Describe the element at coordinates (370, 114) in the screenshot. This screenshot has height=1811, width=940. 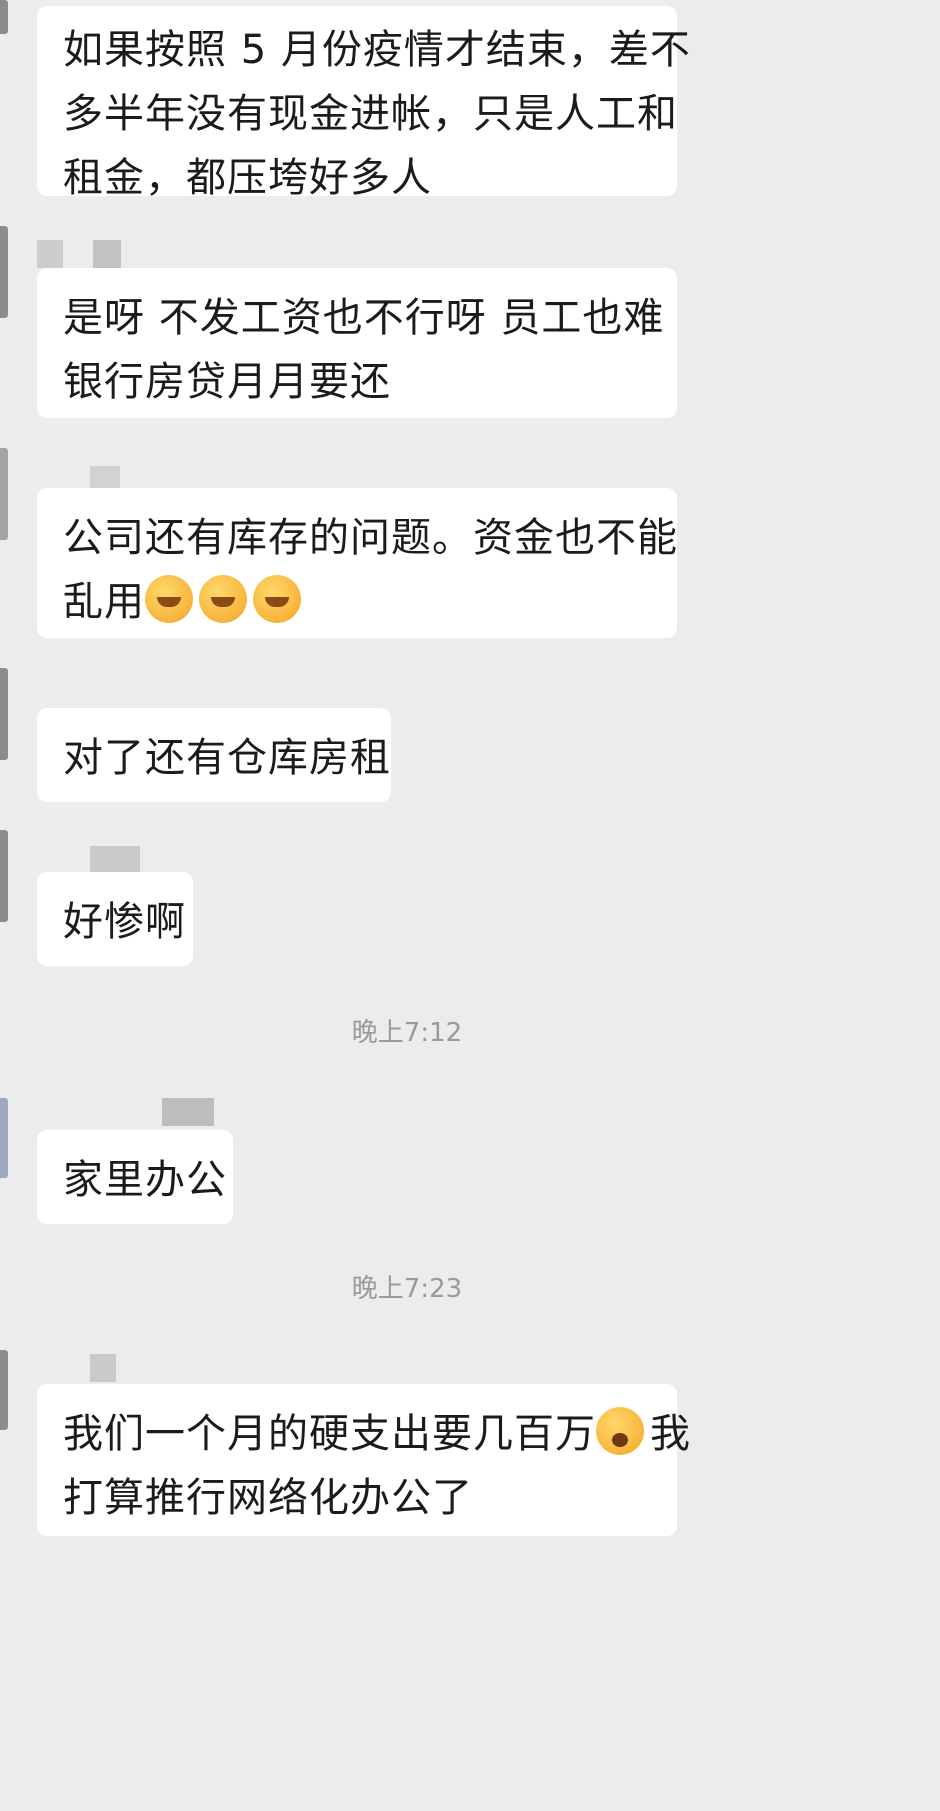
I see `message-text: 多半年没有现金进帐，只是人工和` at that location.